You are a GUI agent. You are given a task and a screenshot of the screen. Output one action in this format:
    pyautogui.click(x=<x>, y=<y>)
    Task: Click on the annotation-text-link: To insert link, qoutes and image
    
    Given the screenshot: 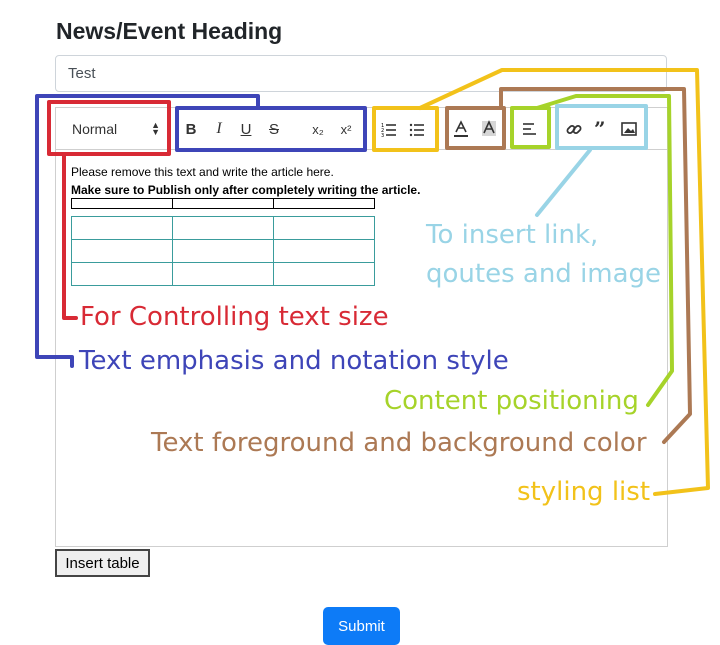 What is the action you would take?
    pyautogui.click(x=543, y=255)
    